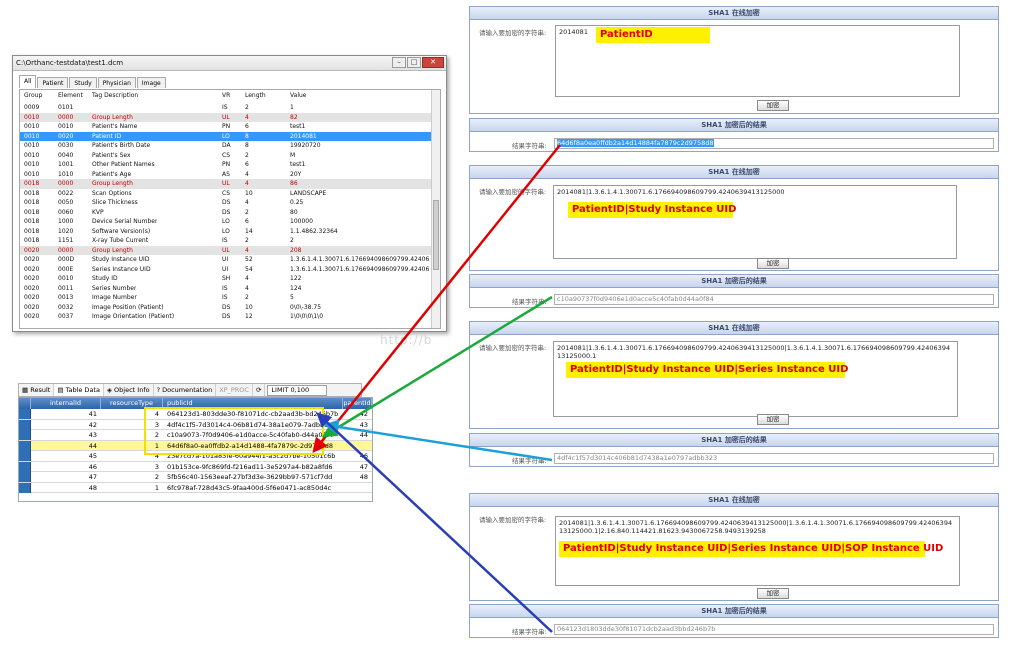 The width and height of the screenshot is (1028, 665). What do you see at coordinates (438, 440) in the screenshot?
I see `arrow-cyan` at bounding box center [438, 440].